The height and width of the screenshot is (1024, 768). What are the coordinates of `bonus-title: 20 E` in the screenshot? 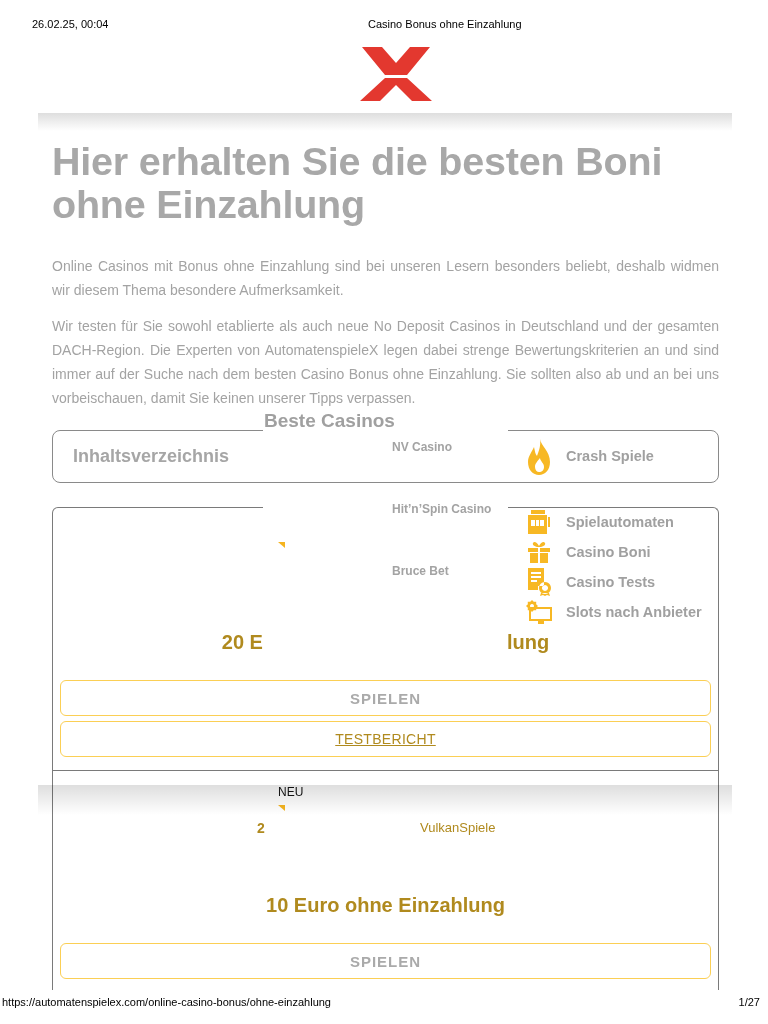 It's located at (242, 642).